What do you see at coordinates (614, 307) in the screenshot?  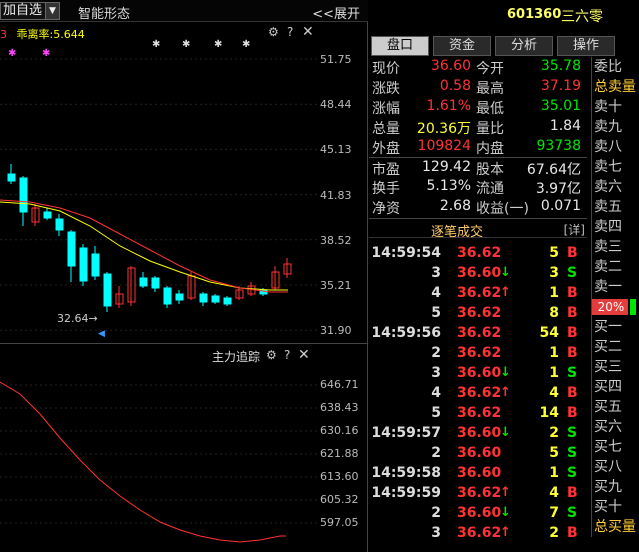 I see `order-book-item: 20%` at bounding box center [614, 307].